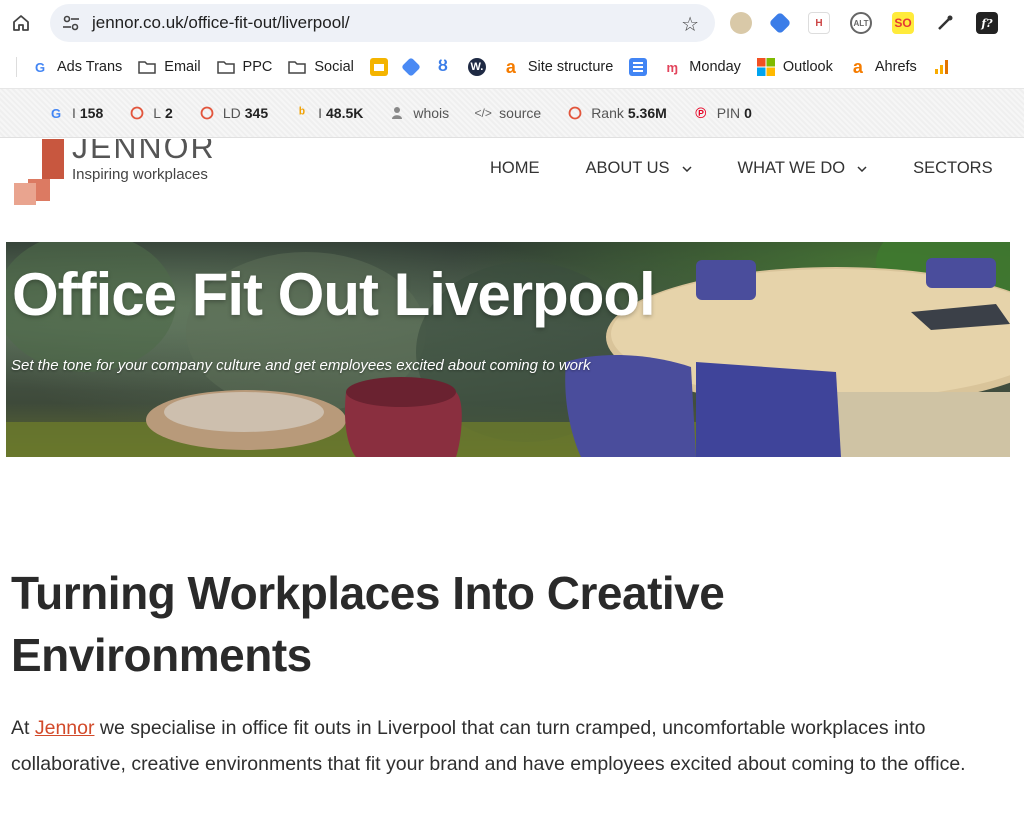 This screenshot has height=814, width=1024. I want to click on home-icon, so click(21, 23).